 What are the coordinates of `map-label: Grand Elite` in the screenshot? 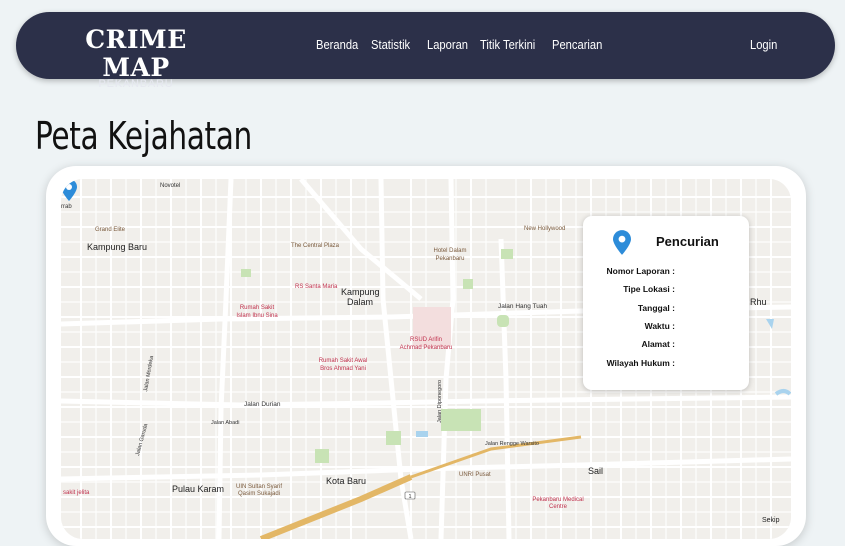 It's located at (110, 230).